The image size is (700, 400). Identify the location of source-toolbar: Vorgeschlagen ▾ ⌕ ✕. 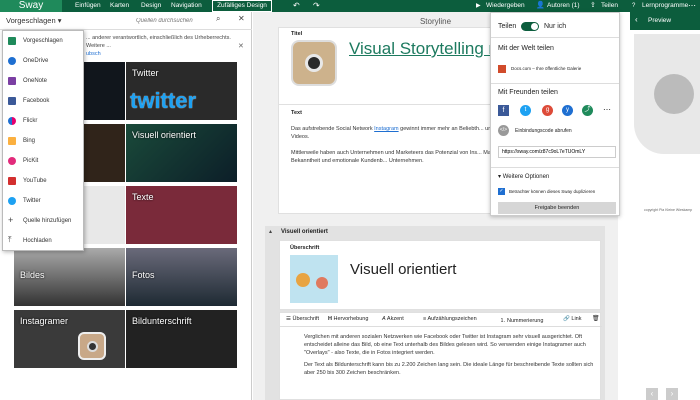
(126, 21).